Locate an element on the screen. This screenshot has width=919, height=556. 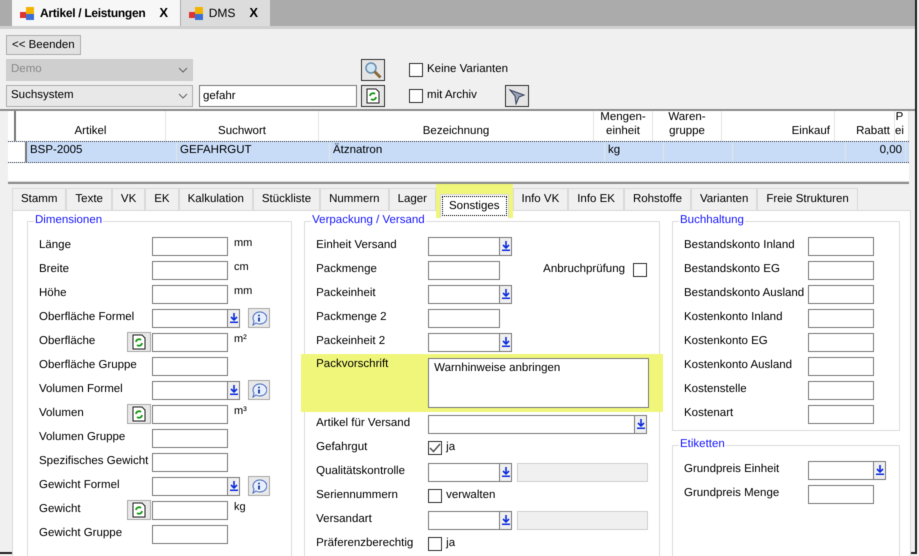
tab: Info VK is located at coordinates (540, 199).